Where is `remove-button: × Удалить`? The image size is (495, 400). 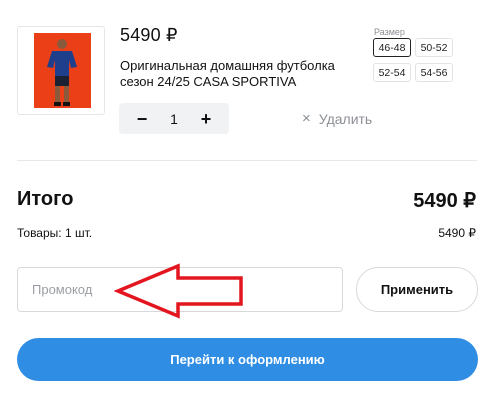 remove-button: × Удалить is located at coordinates (337, 118).